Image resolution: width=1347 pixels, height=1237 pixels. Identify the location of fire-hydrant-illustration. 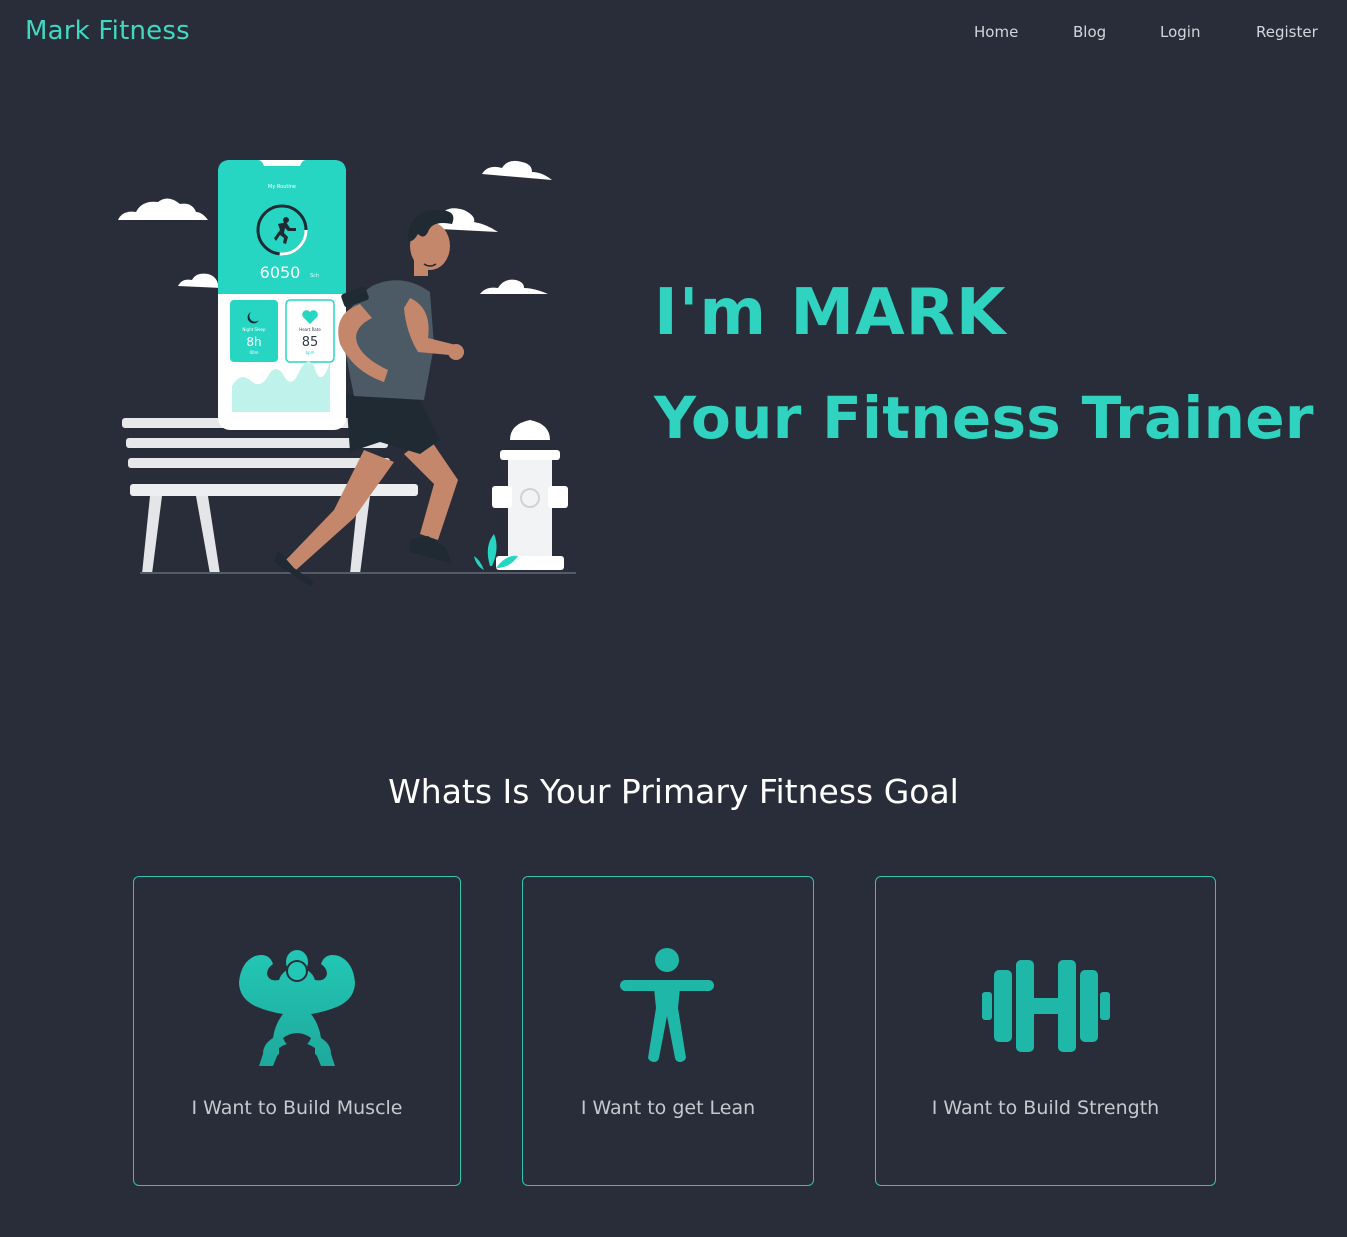
(521, 495).